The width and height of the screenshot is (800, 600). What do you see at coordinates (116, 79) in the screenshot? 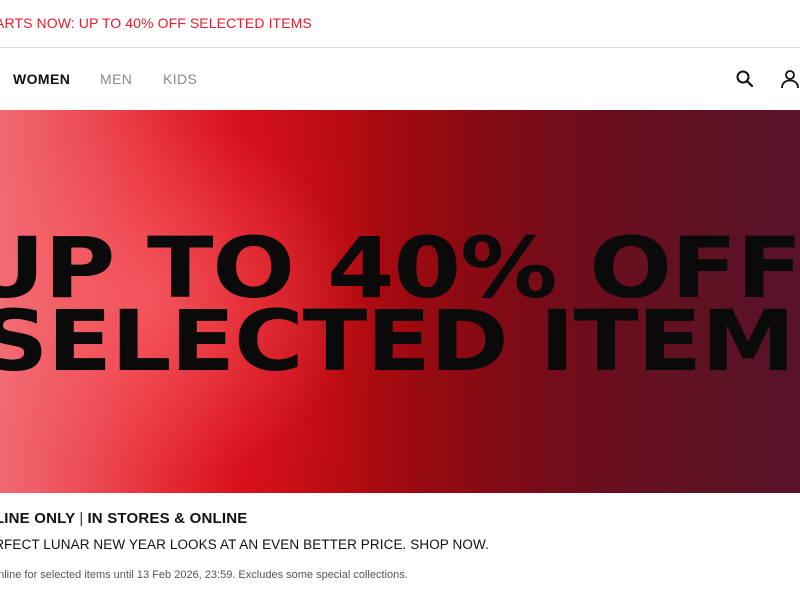
I see `nav-link-men: MEN` at bounding box center [116, 79].